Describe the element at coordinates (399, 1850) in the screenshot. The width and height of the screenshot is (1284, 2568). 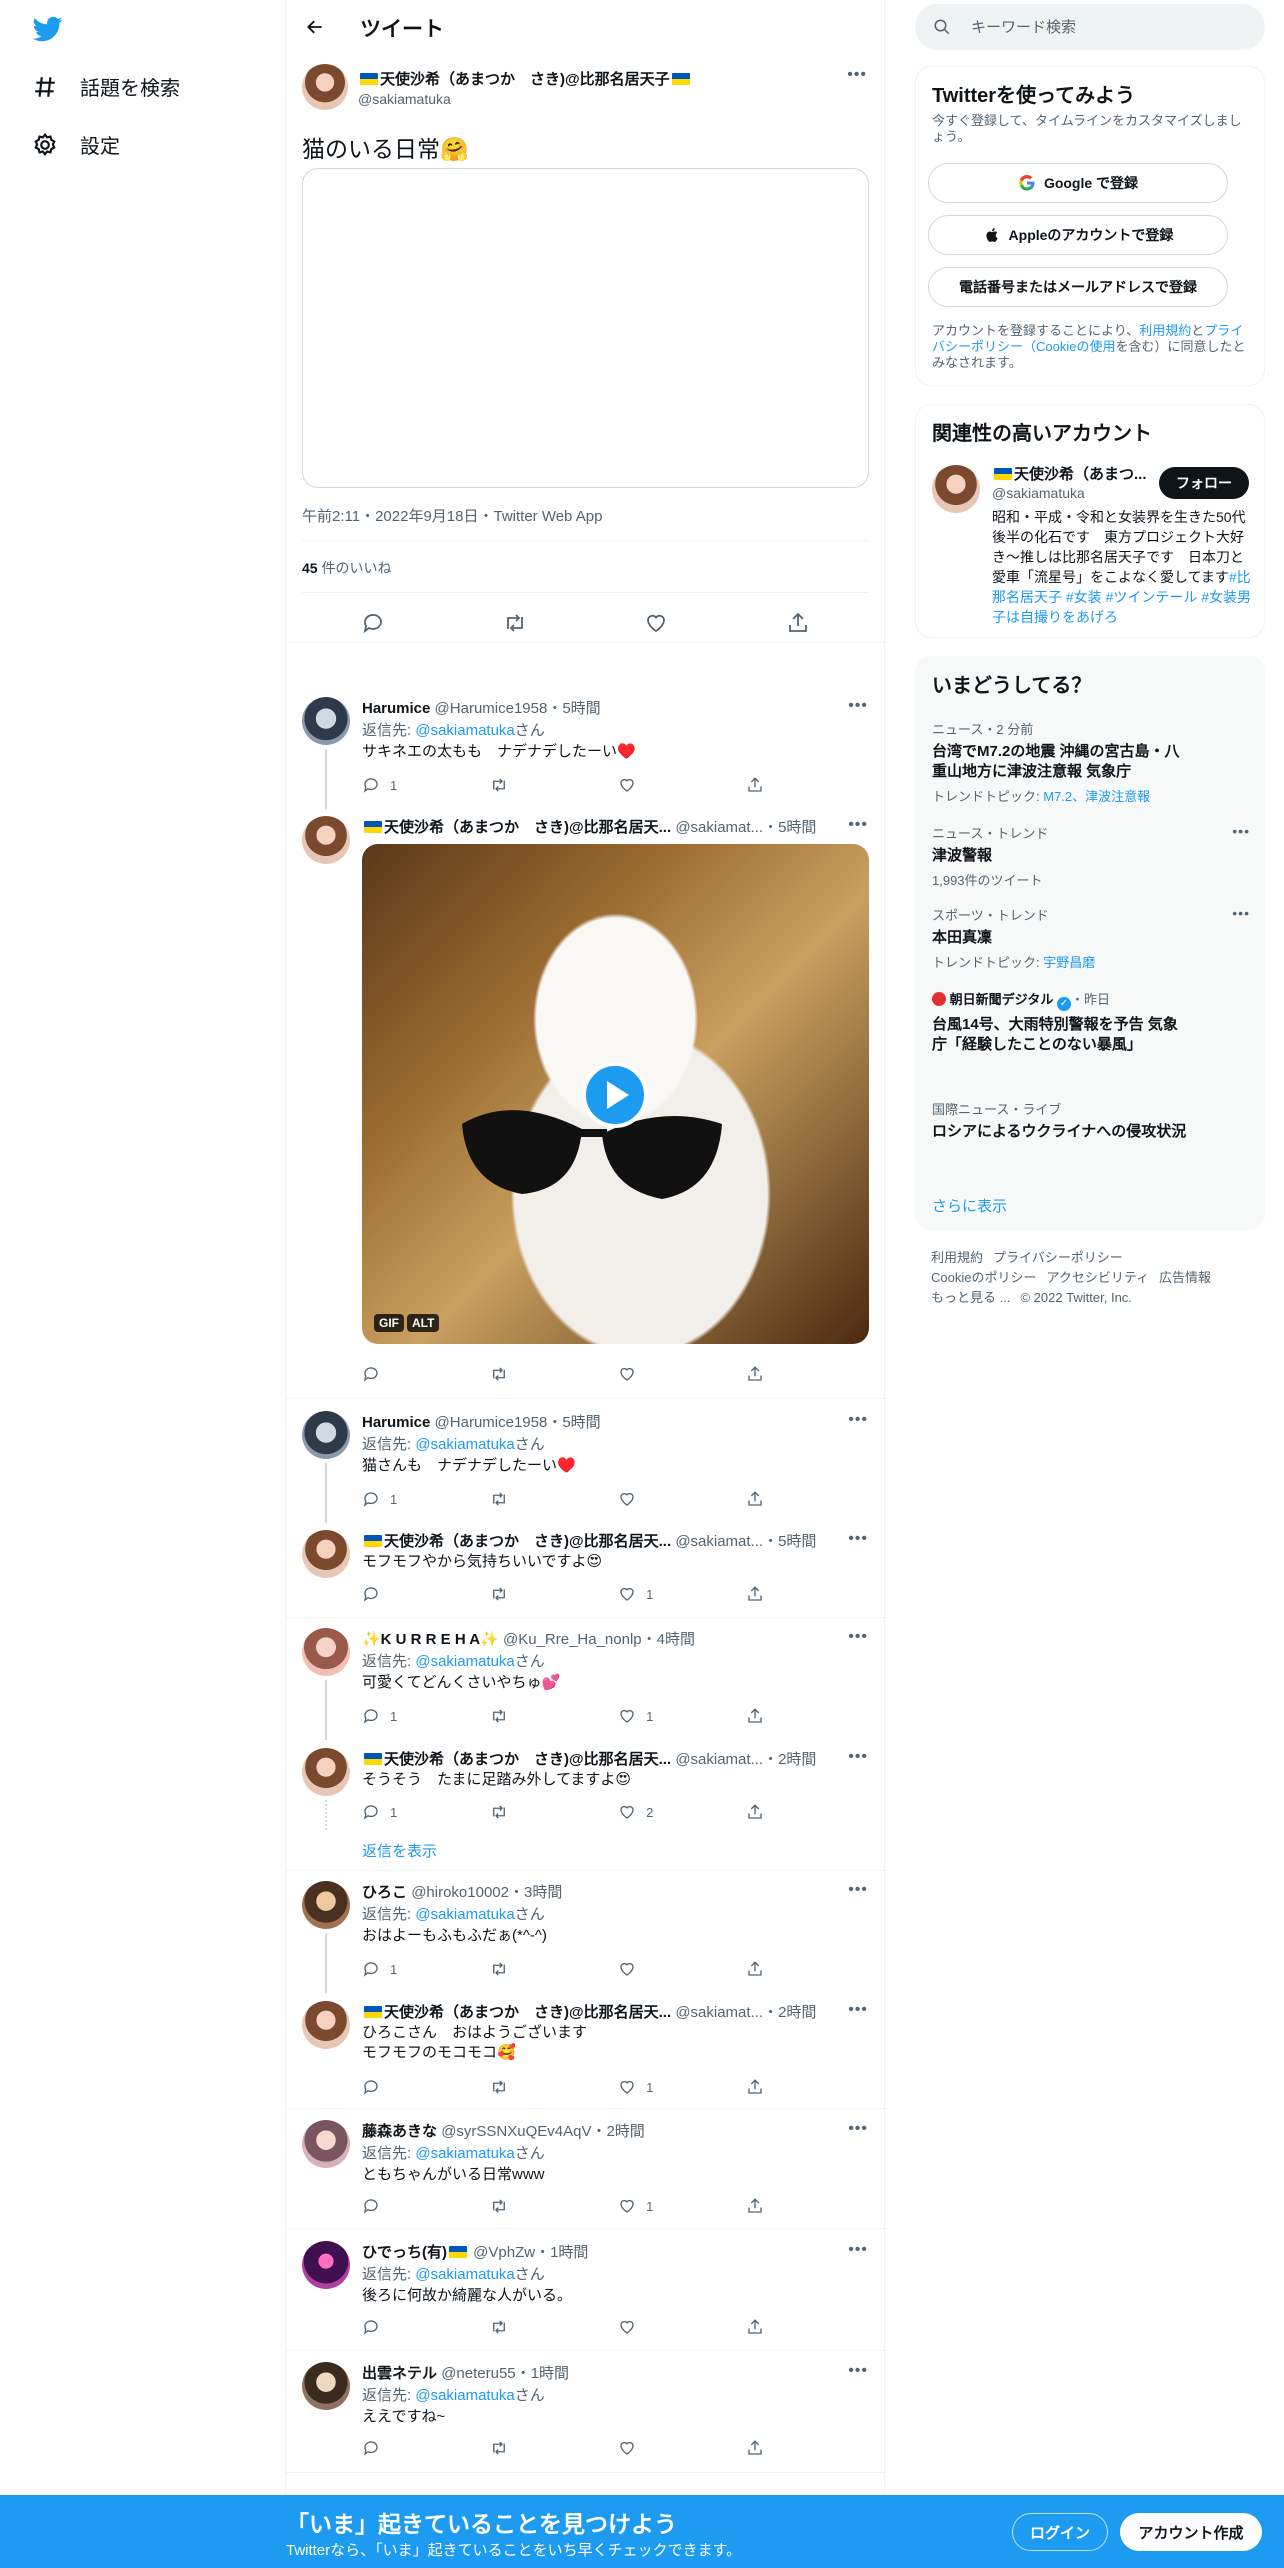
I see `show-replies-link: 返信を表示` at that location.